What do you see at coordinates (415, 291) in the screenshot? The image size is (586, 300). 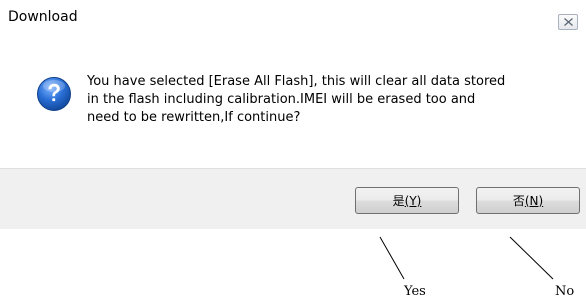 I see `yes-annotation: Yes` at bounding box center [415, 291].